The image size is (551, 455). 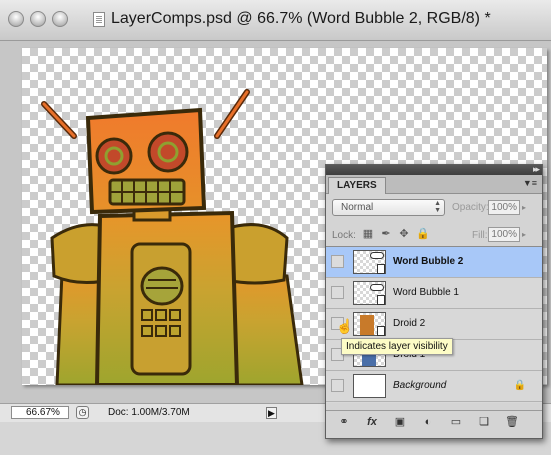 I want to click on layer-row-word-bubble-1: Word Bubble 1, so click(x=434, y=293).